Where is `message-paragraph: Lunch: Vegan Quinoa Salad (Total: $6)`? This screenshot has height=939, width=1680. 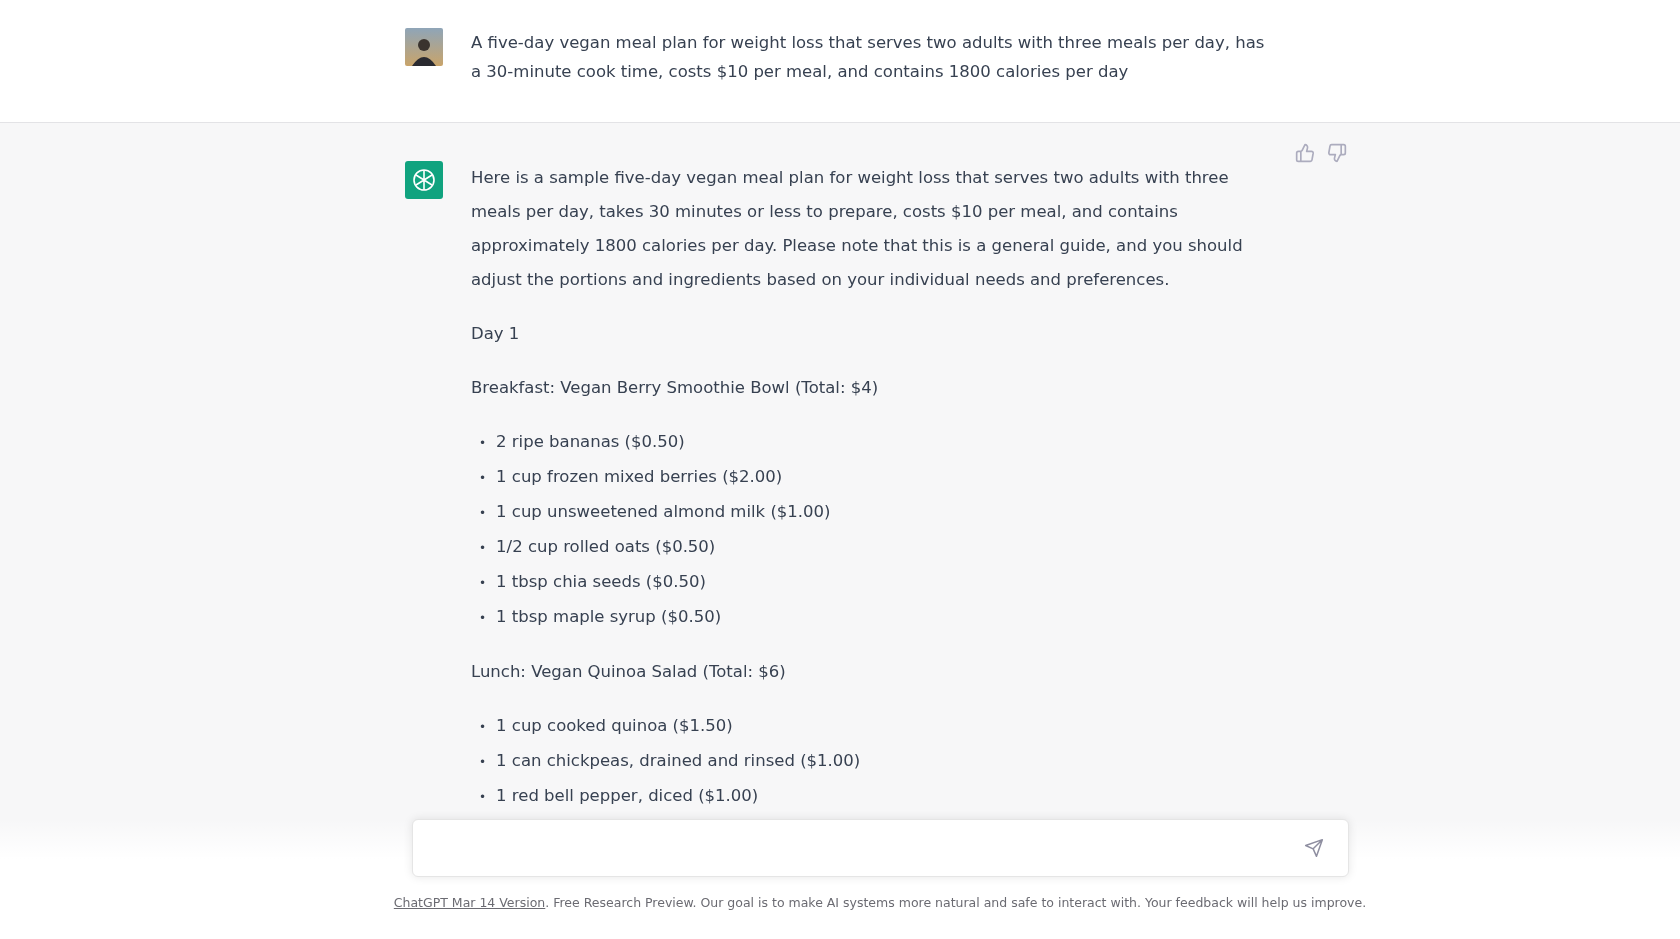 message-paragraph: Lunch: Vegan Quinoa Salad (Total: $6) is located at coordinates (629, 672).